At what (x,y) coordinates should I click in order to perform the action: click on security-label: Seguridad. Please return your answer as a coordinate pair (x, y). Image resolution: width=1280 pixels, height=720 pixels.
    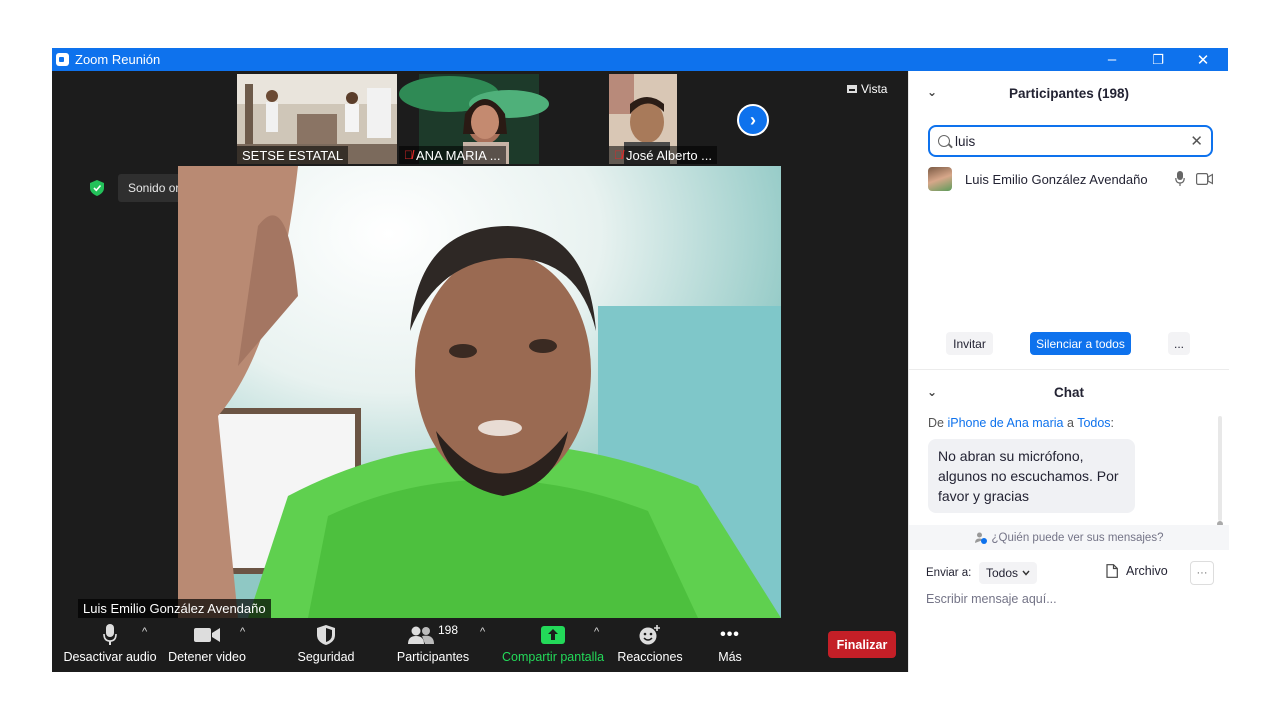
    Looking at the image, I should click on (326, 657).